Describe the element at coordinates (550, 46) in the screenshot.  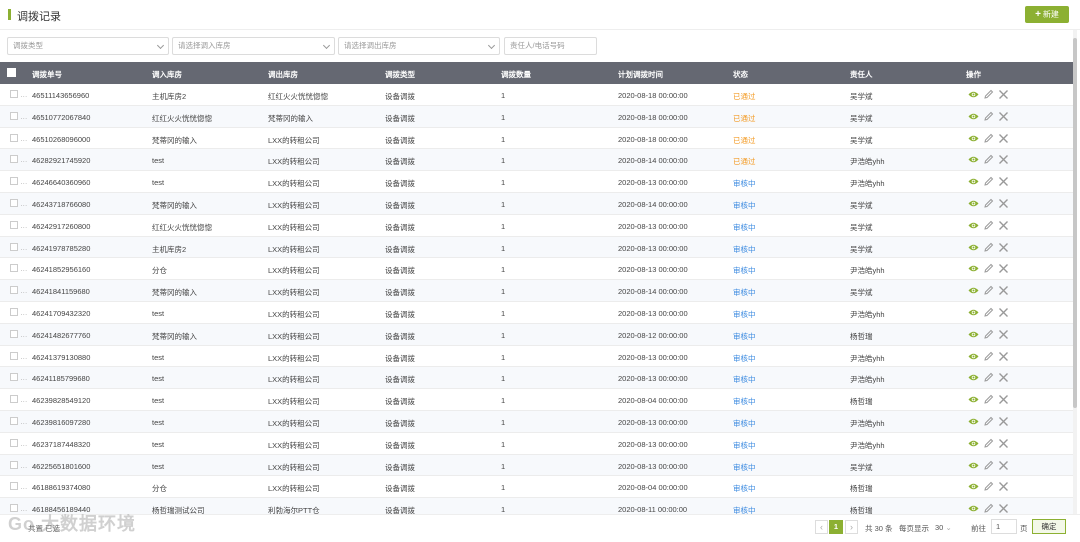
I see `person-search-input: 责任人/电话号码` at that location.